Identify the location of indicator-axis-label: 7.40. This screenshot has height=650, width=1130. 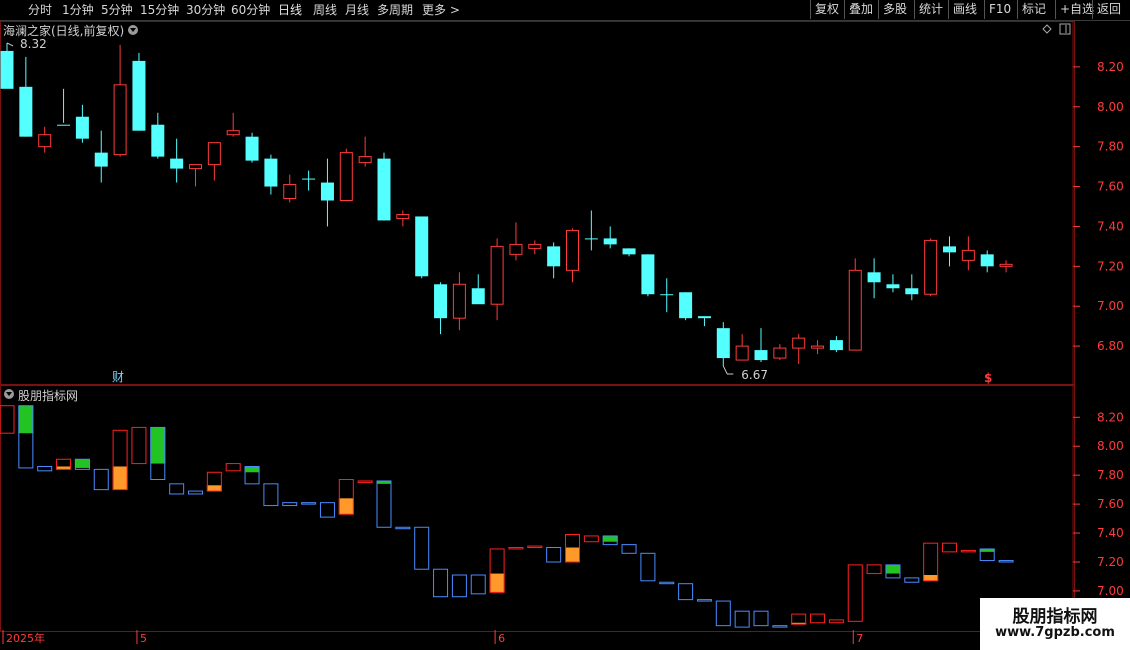
(1110, 533).